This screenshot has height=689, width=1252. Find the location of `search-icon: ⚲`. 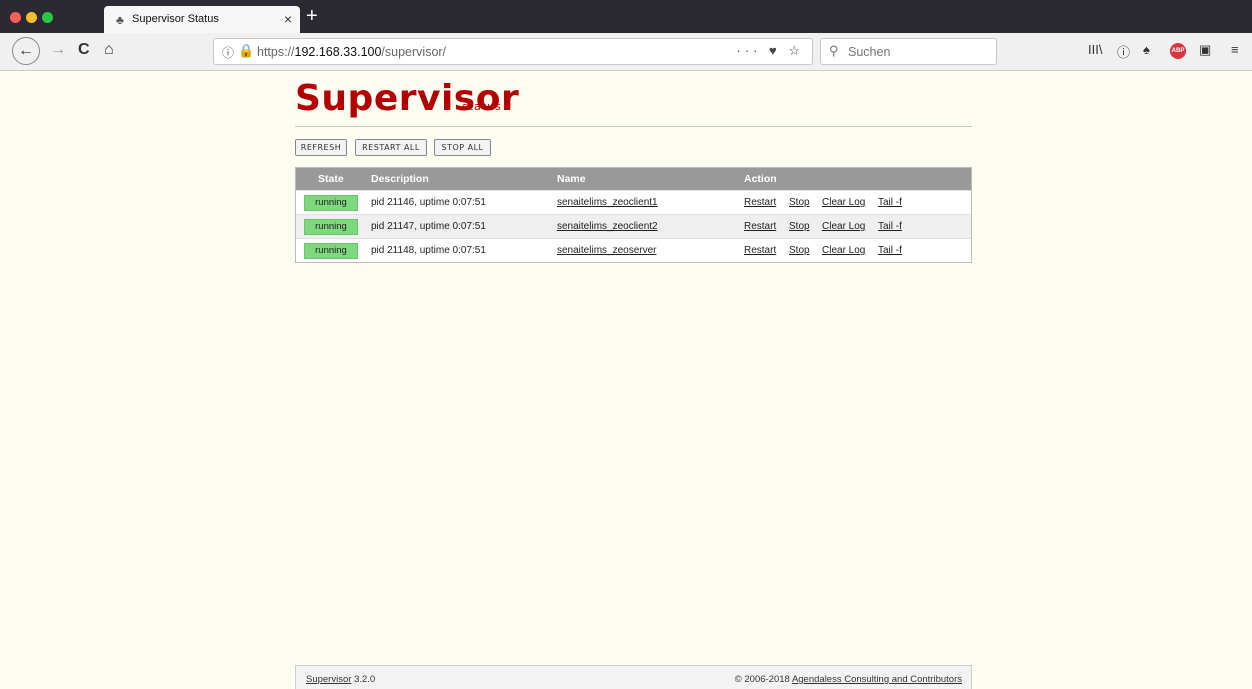

search-icon: ⚲ is located at coordinates (834, 50).